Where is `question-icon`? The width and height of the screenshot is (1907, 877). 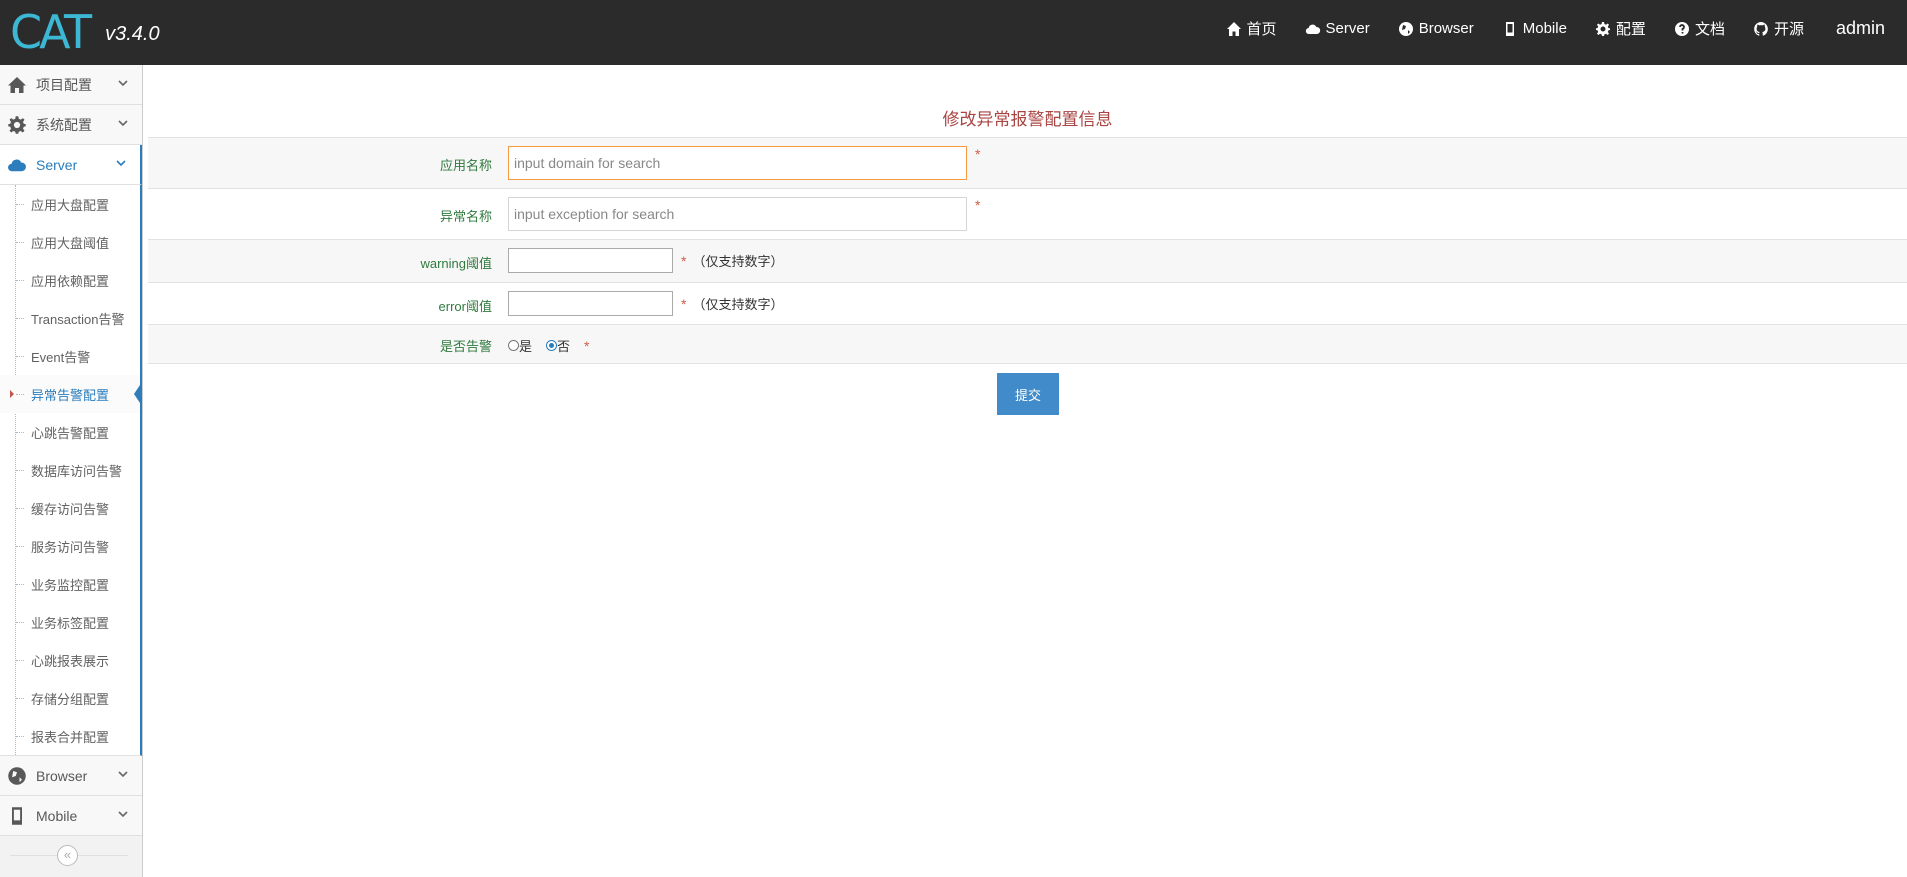
question-icon is located at coordinates (1681, 28).